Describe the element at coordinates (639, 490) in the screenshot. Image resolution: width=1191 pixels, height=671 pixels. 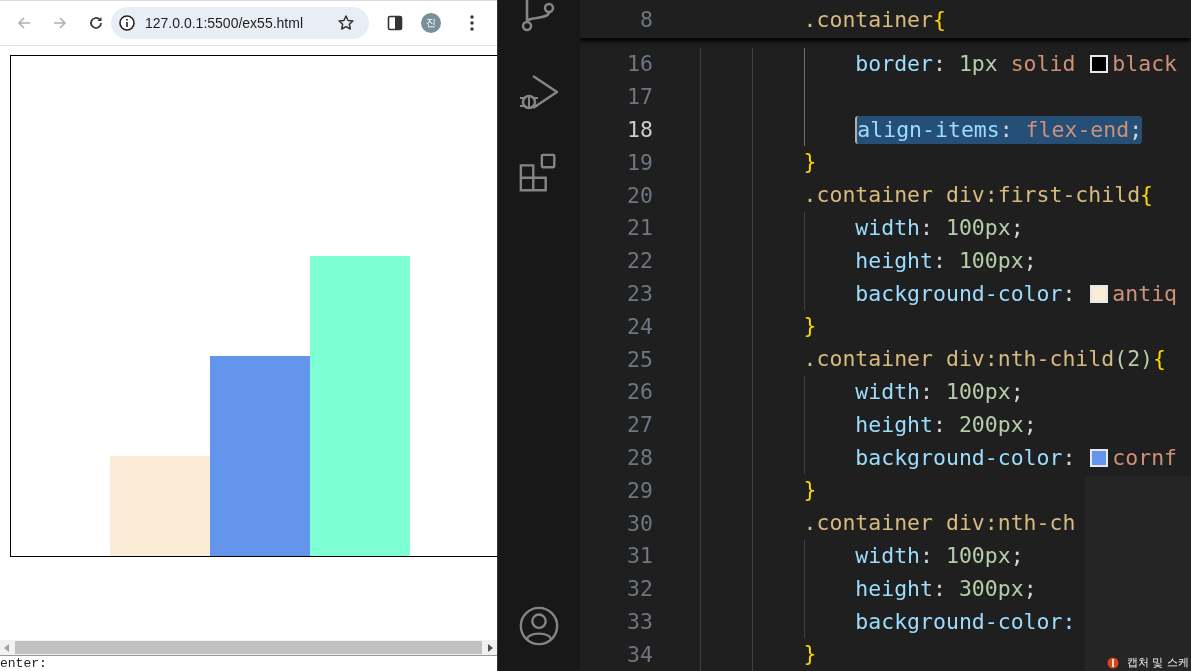
I see `line-number: 29` at that location.